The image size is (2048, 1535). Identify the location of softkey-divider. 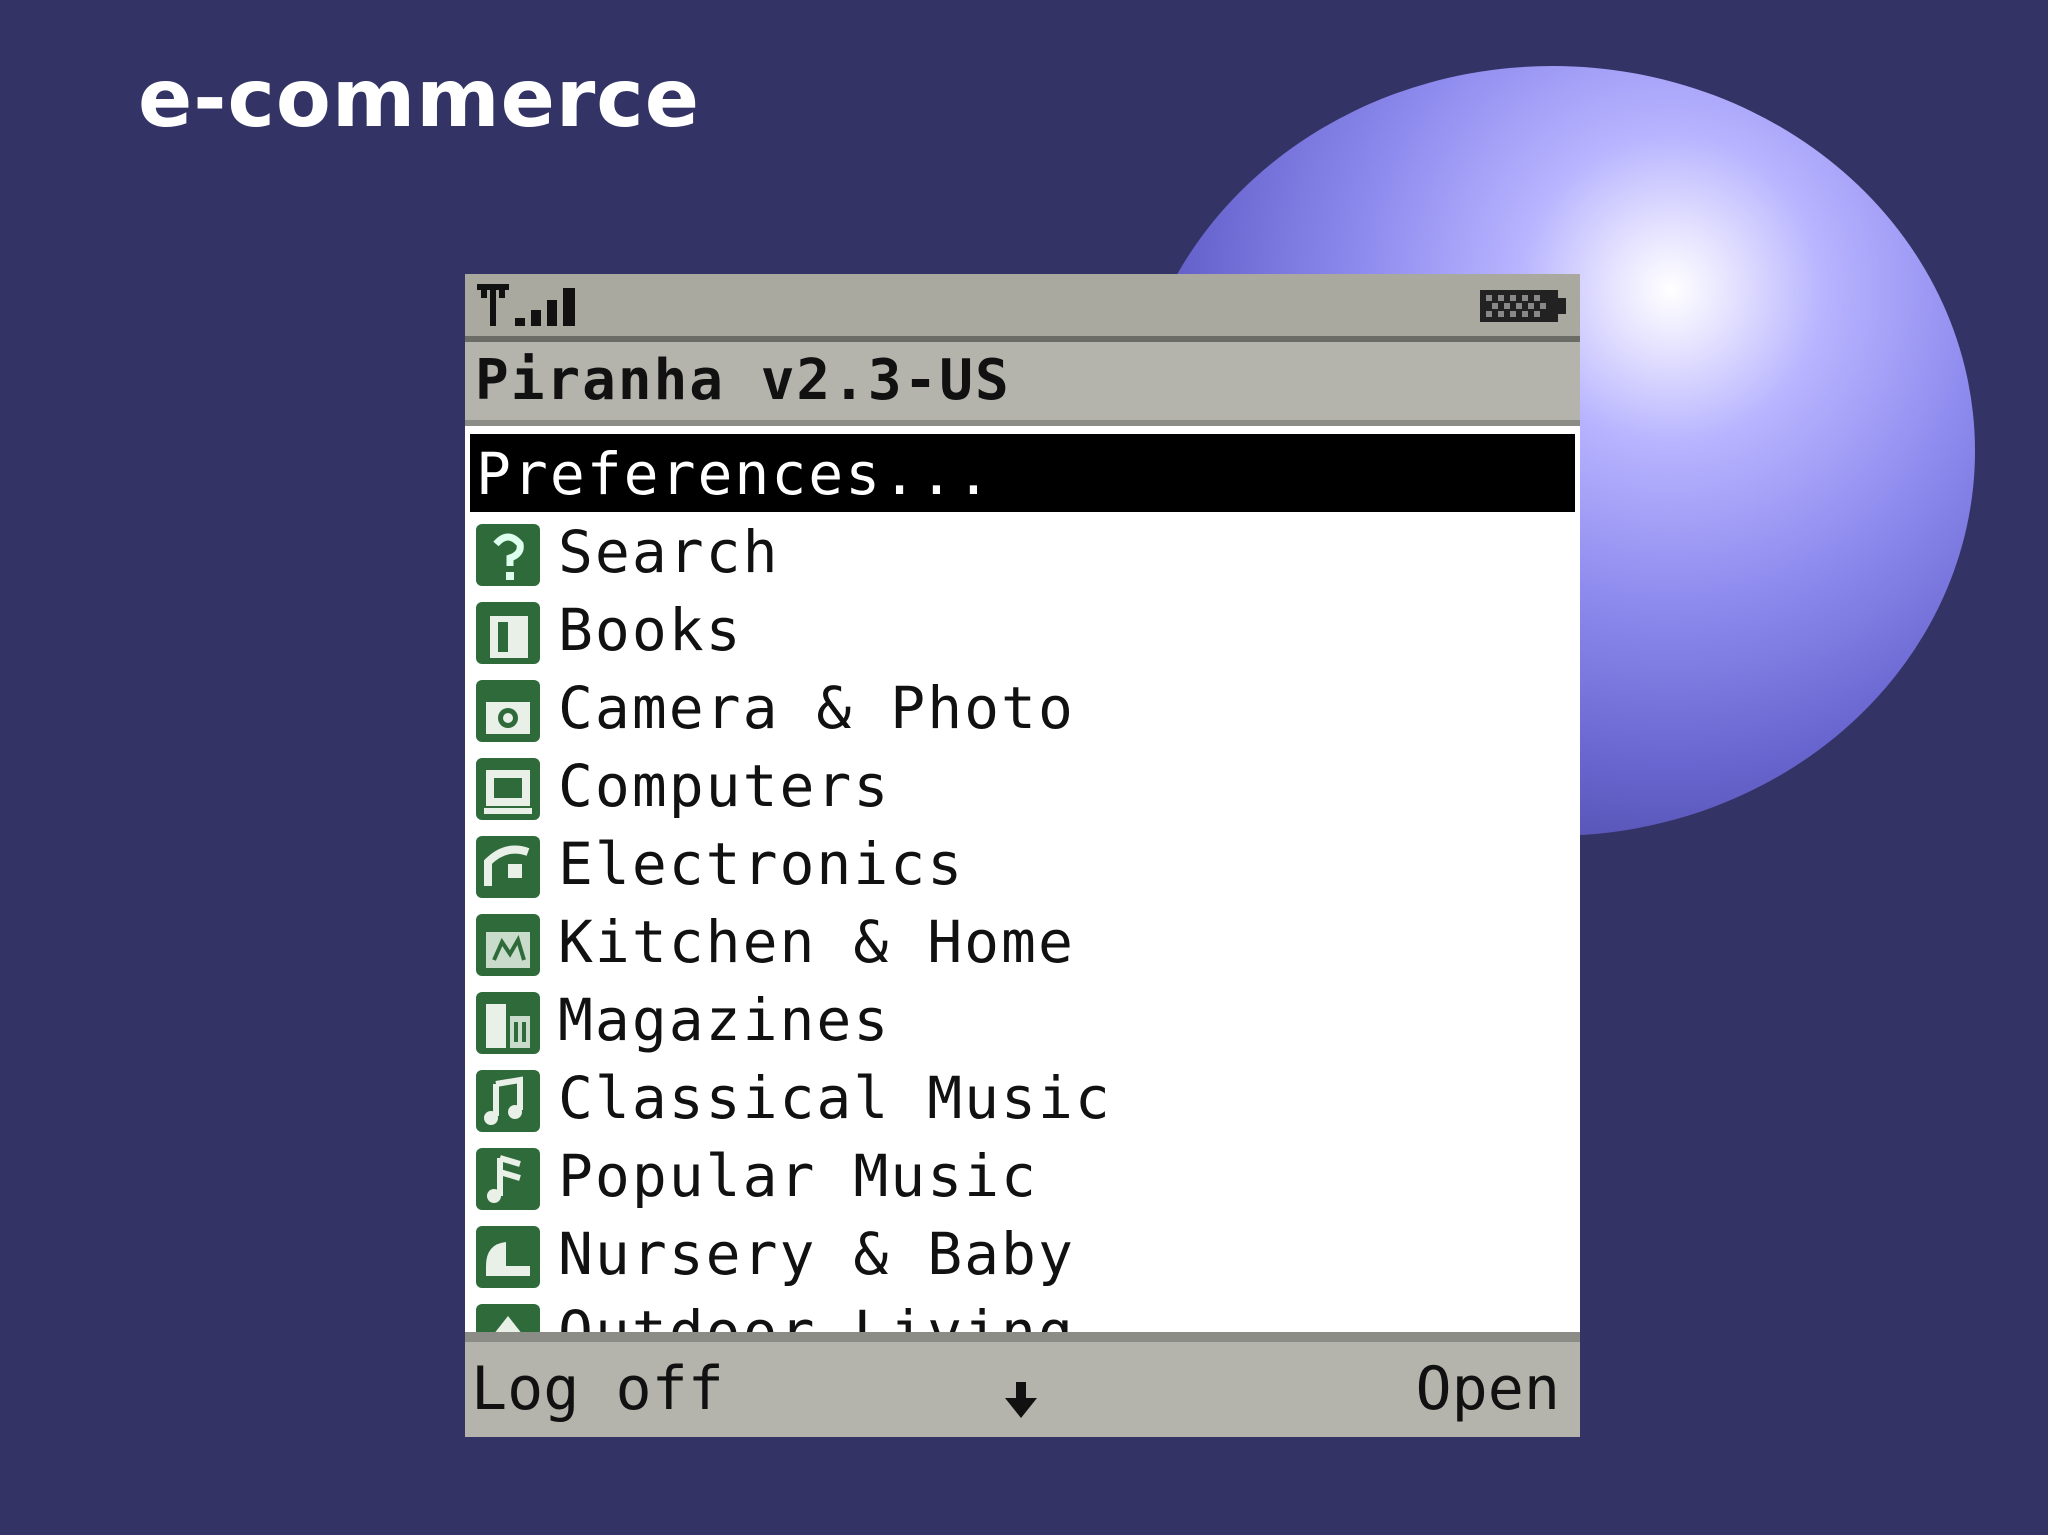
(1022, 1337).